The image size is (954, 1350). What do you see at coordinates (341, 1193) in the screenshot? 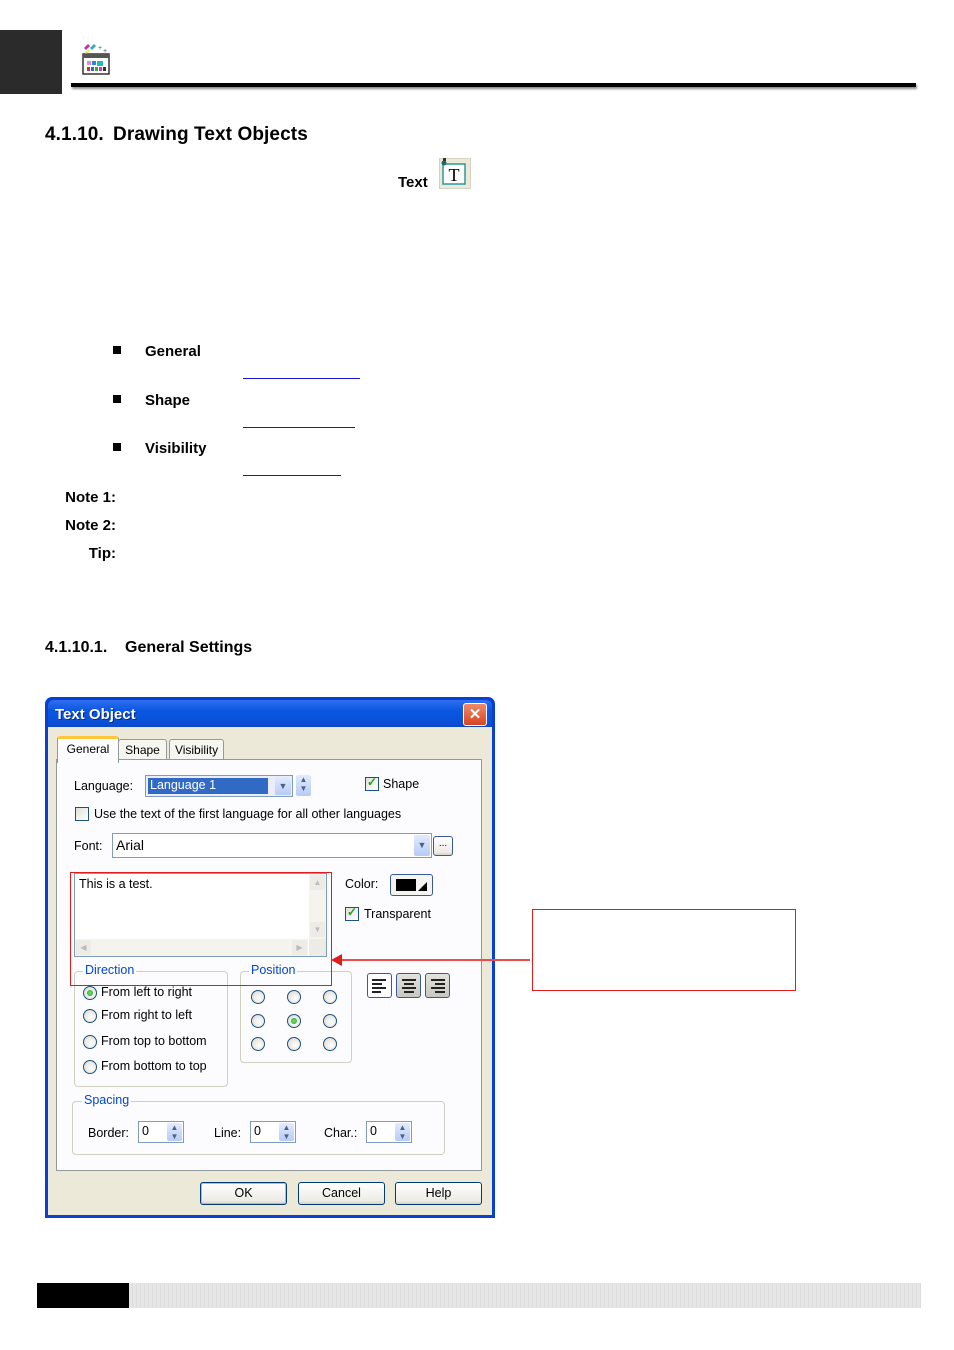
I see `cancel-button: Cancel` at bounding box center [341, 1193].